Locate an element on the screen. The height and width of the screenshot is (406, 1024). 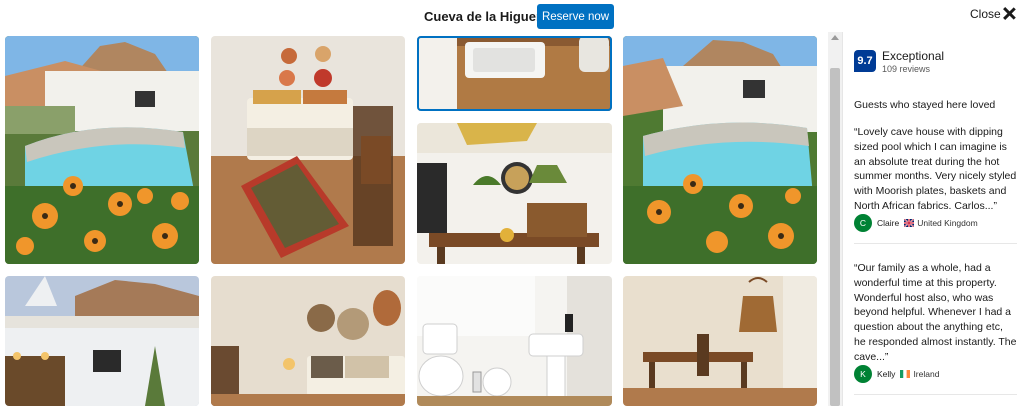
review-score-badge: 9.7 is located at coordinates (865, 61).